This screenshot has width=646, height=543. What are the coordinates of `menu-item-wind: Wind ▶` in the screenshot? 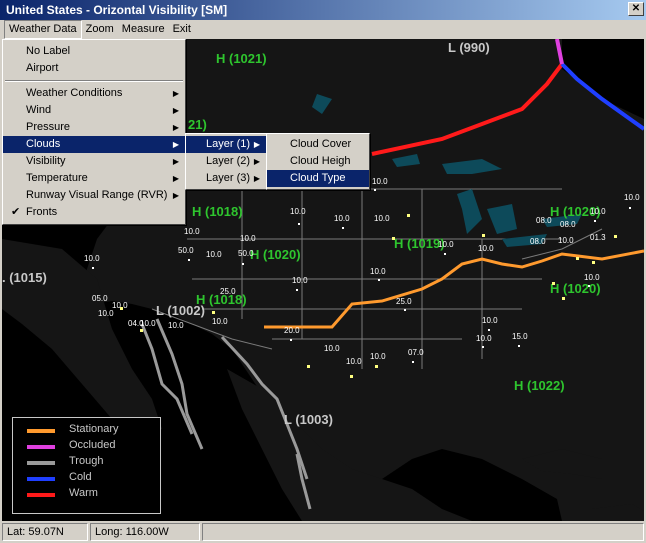 It's located at (94, 110).